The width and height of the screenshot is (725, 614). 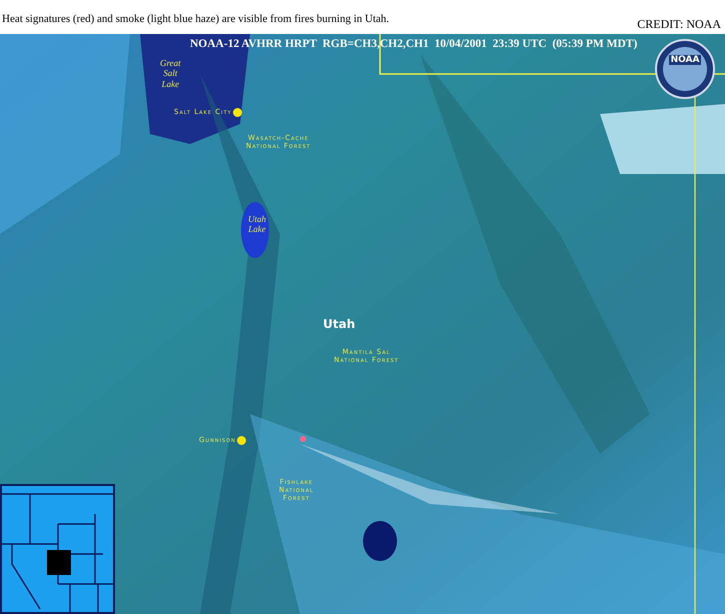 What do you see at coordinates (170, 74) in the screenshot?
I see `lake-label: Great Salt Lake` at bounding box center [170, 74].